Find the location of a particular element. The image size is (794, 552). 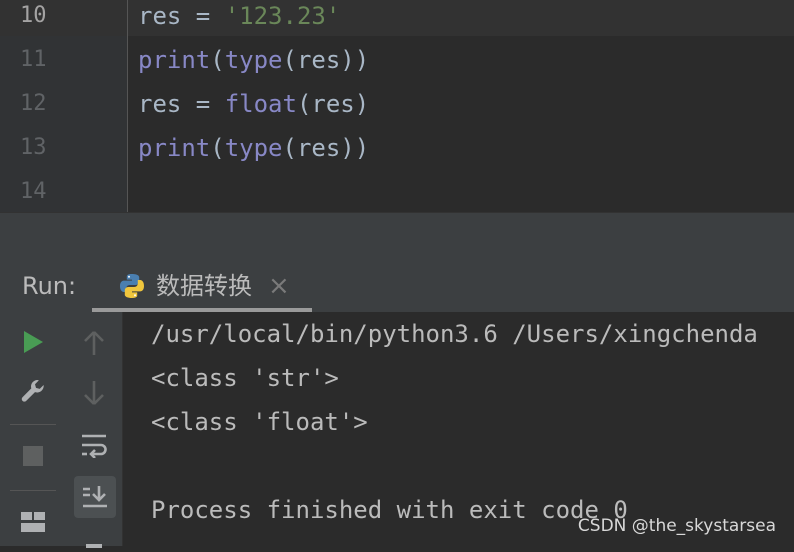

scroll-to-end-icon is located at coordinates (95, 497).